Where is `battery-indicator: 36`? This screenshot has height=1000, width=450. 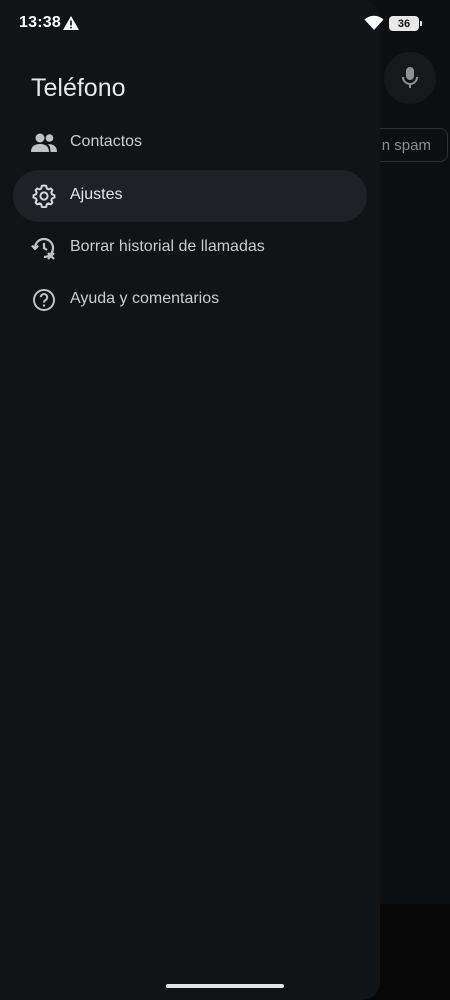 battery-indicator: 36 is located at coordinates (405, 23).